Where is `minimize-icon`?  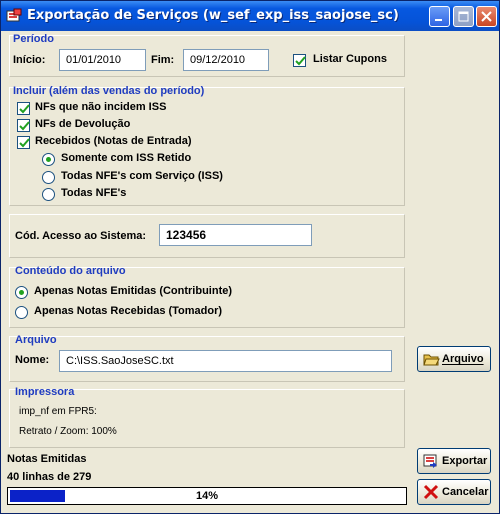
minimize-icon is located at coordinates (438, 20).